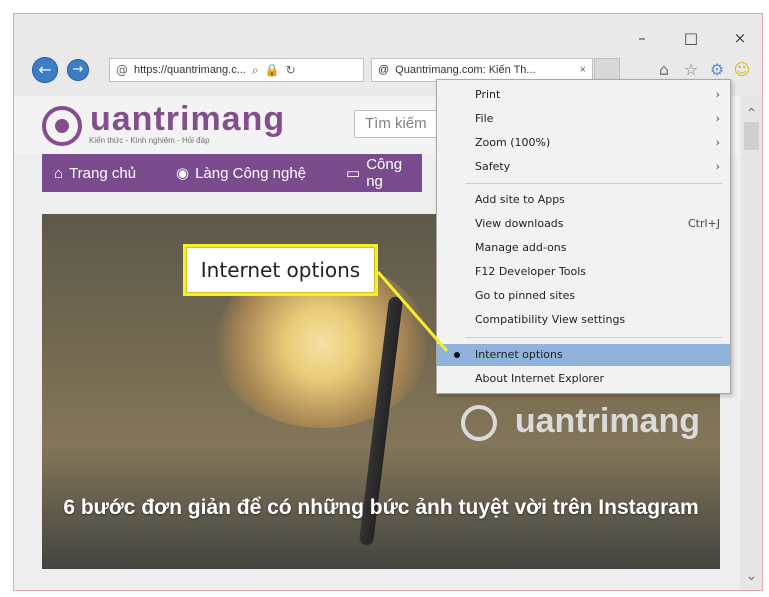 Image resolution: width=769 pixels, height=597 pixels. What do you see at coordinates (583, 224) in the screenshot?
I see `menu-item-view-downloads: View downloads Ctrl+J` at bounding box center [583, 224].